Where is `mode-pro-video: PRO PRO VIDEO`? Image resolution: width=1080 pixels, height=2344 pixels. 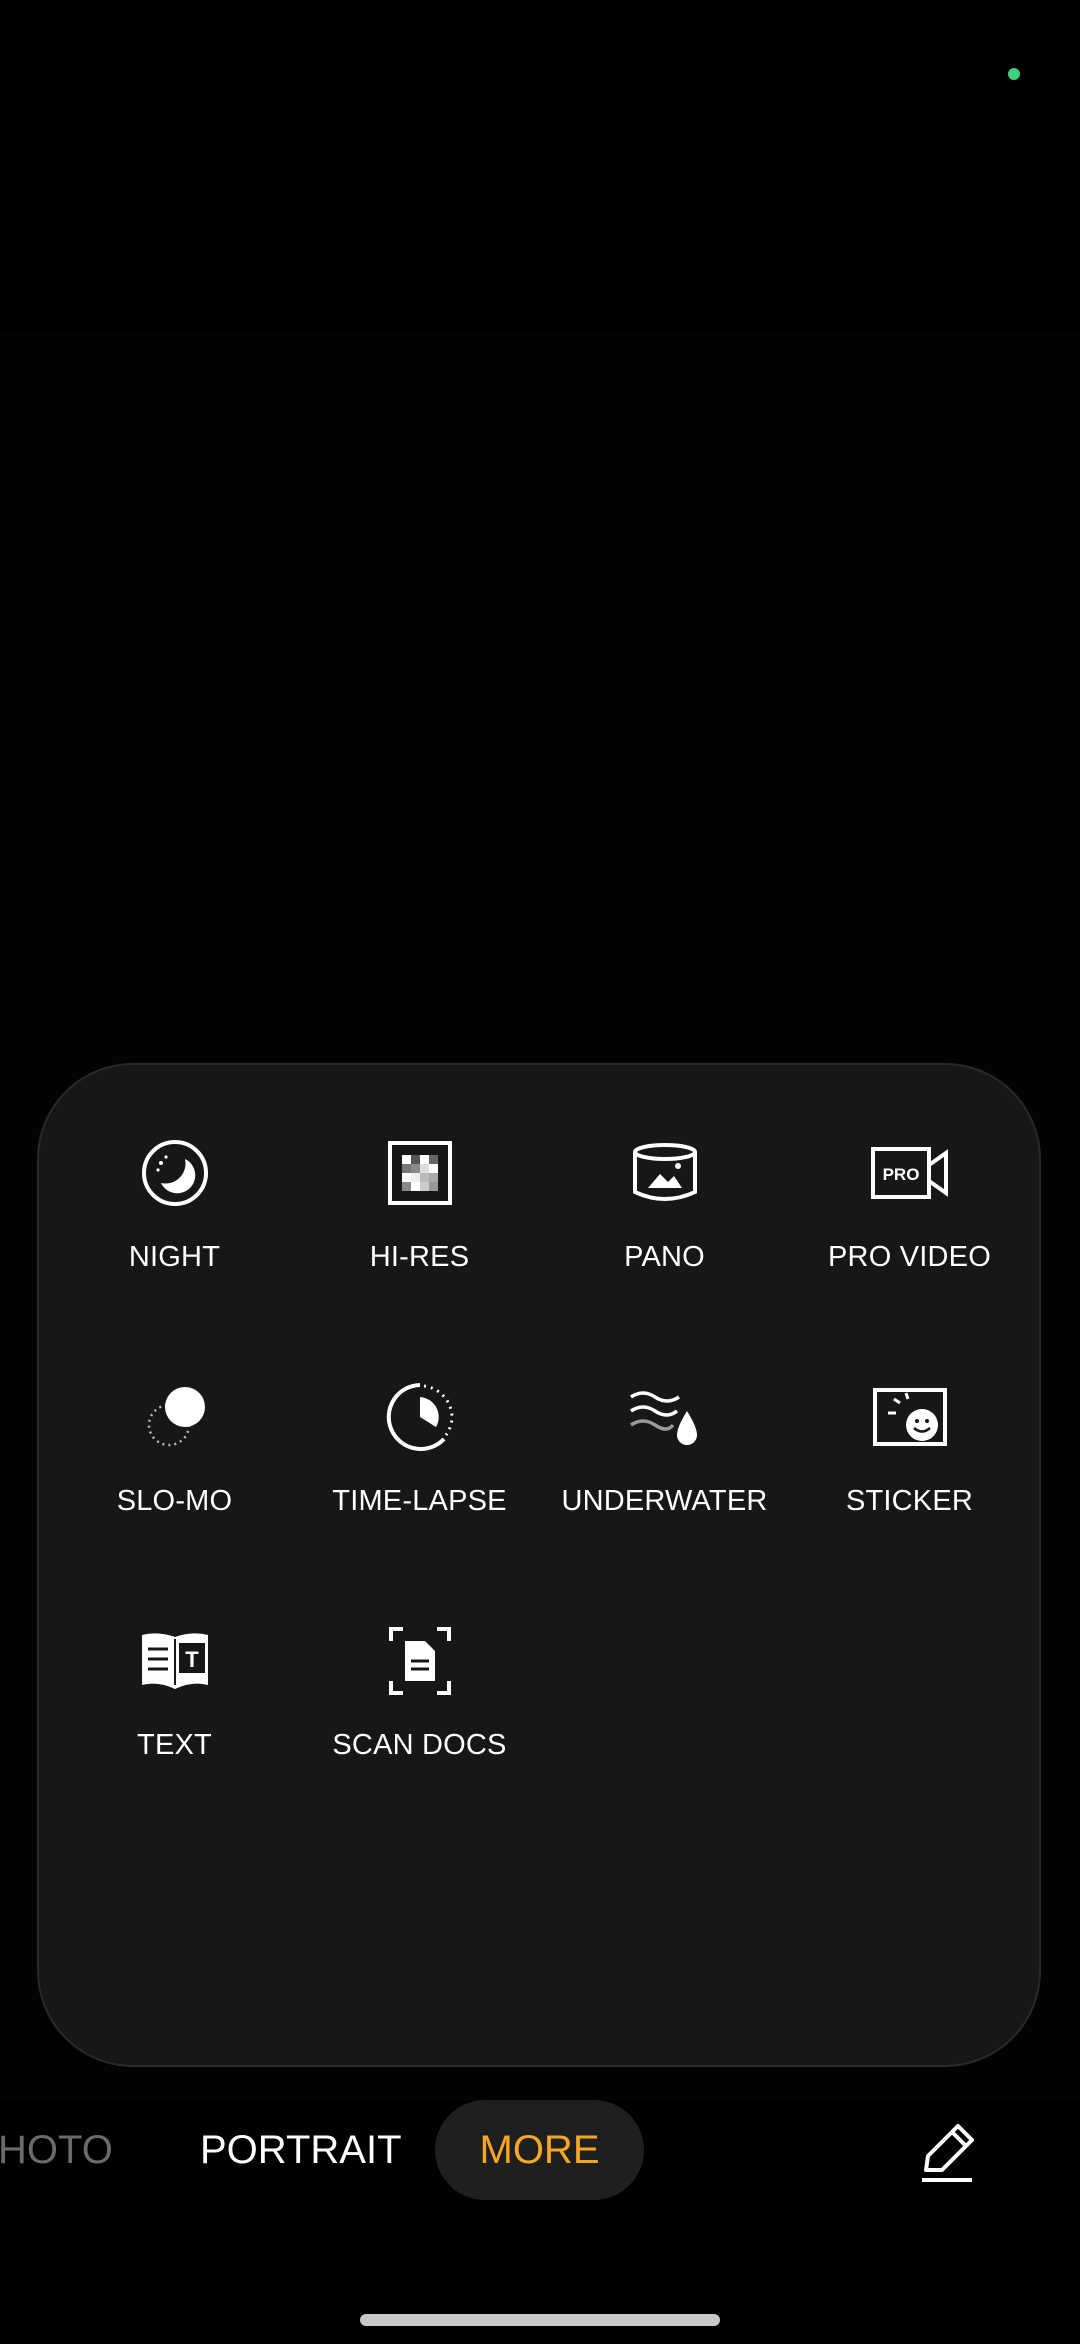
mode-pro-video: PRO PRO VIDEO is located at coordinates (909, 1233).